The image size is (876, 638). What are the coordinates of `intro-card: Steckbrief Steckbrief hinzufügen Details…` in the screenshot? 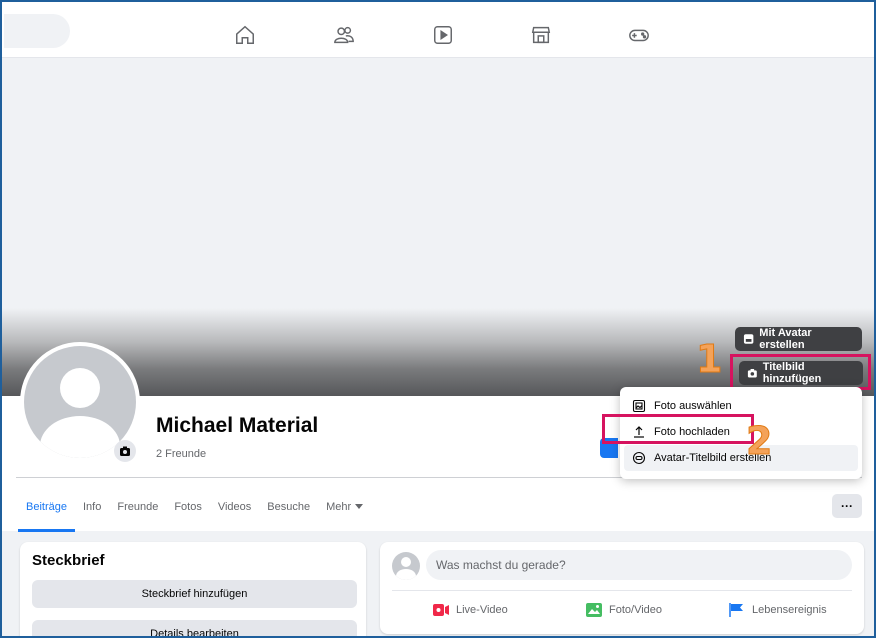 It's located at (193, 589).